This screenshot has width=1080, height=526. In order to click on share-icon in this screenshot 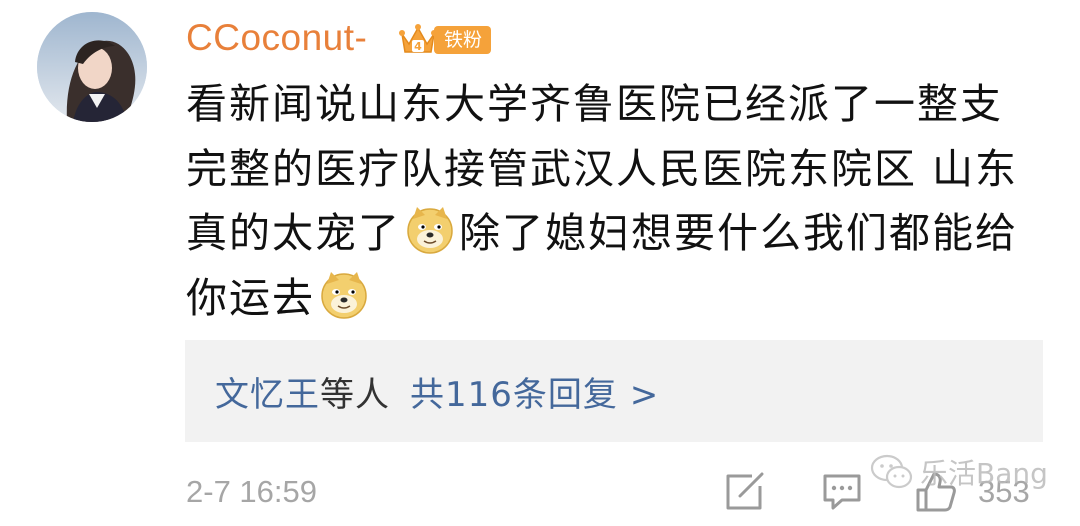, I will do `click(744, 491)`.